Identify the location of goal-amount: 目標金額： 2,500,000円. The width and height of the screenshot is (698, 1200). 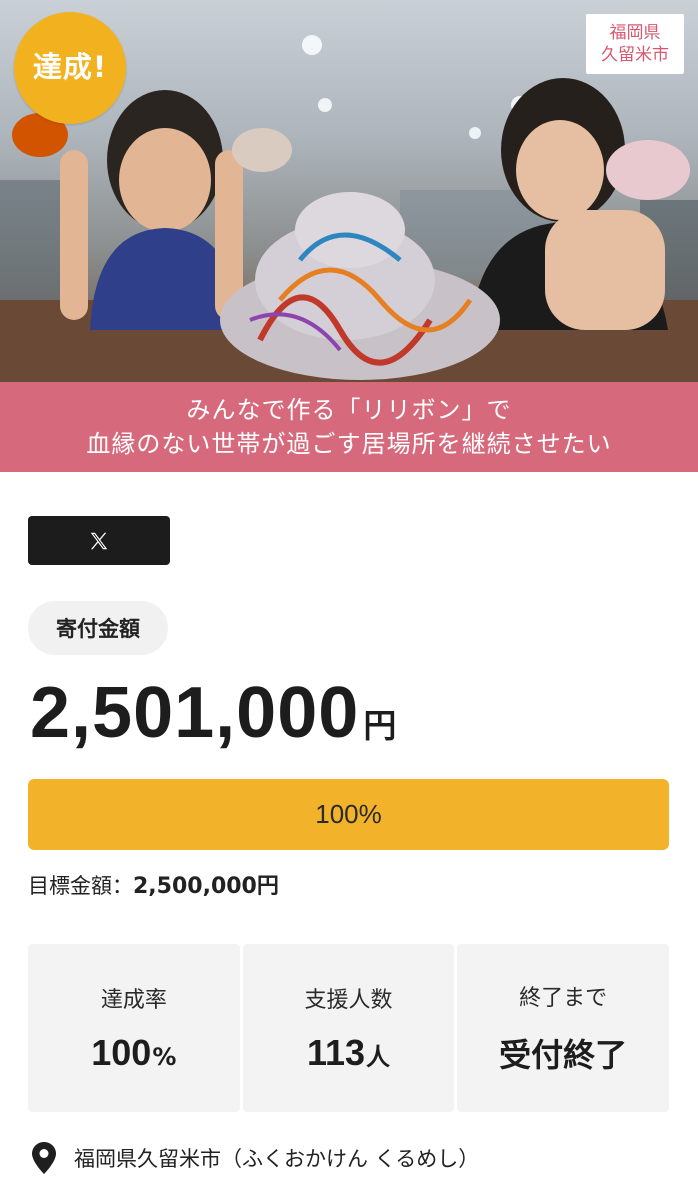
(153, 884).